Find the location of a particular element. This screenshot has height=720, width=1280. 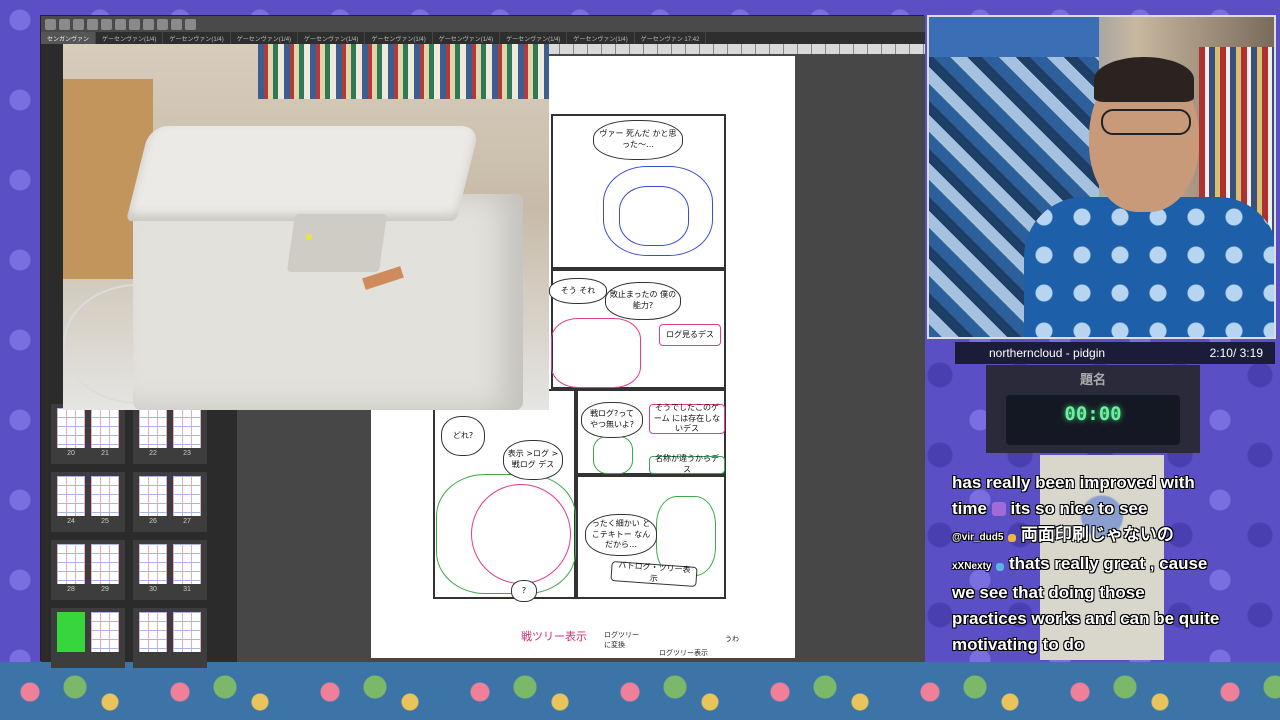

page-pair: 30 31 is located at coordinates (170, 570).